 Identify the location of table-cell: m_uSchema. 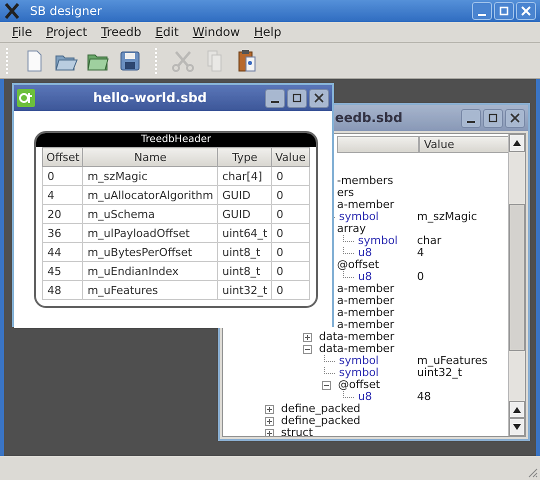
(150, 214).